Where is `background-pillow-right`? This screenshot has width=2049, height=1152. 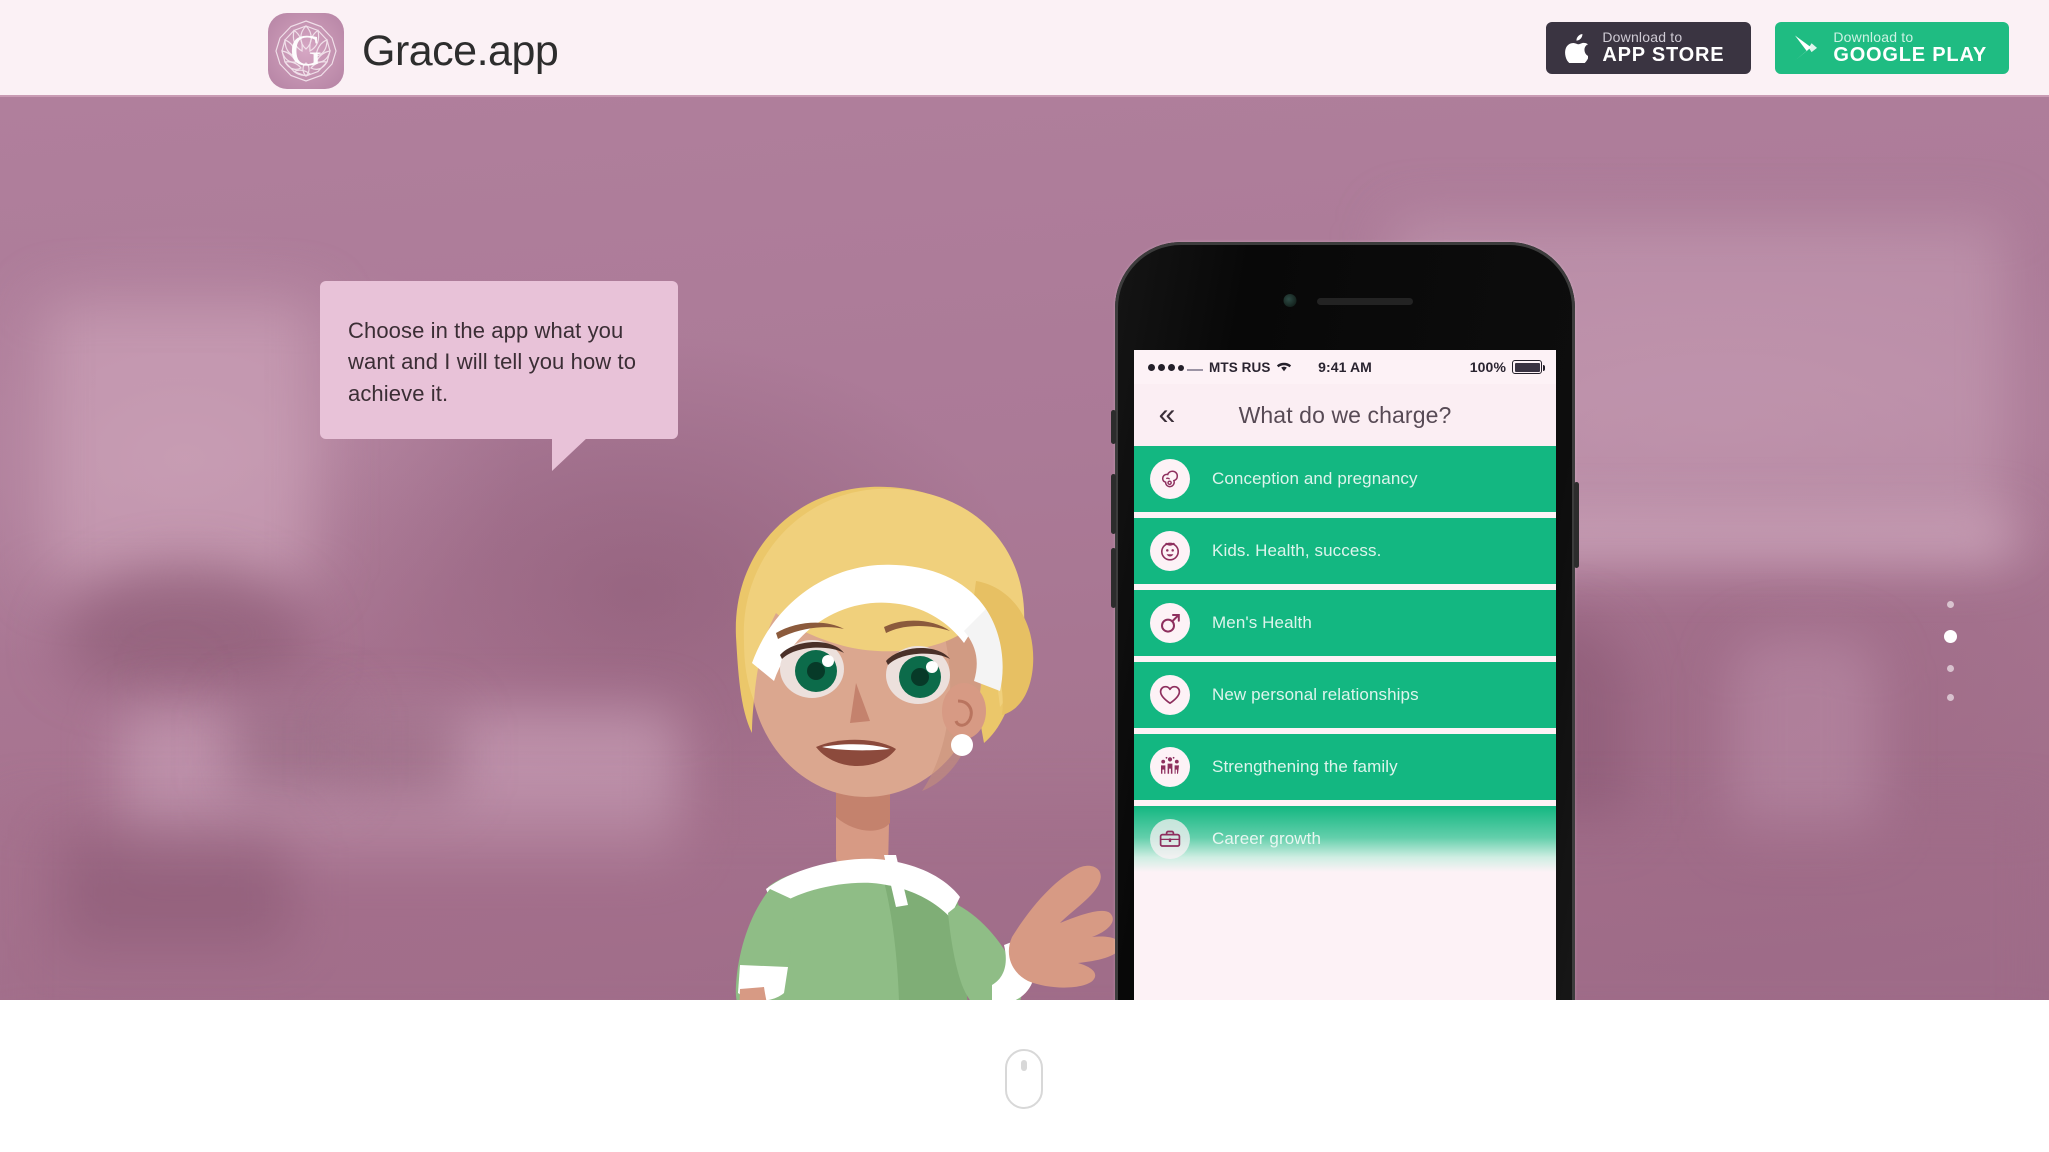
background-pillow-right is located at coordinates (400, 754).